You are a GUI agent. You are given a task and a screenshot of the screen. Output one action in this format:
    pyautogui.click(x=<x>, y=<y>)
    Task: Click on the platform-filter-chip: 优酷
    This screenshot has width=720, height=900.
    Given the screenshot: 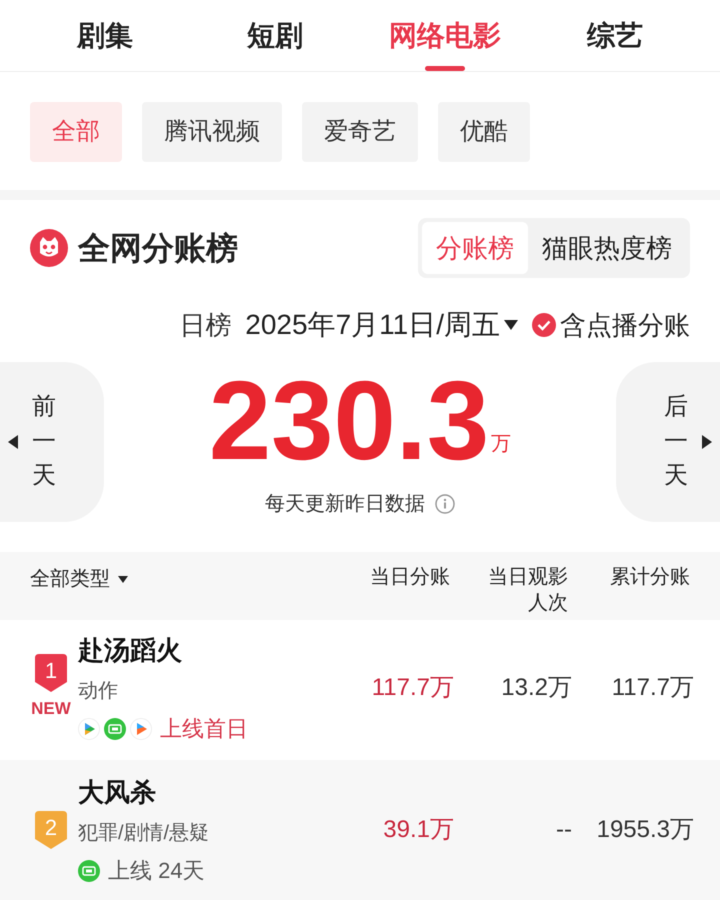 What is the action you would take?
    pyautogui.click(x=484, y=132)
    